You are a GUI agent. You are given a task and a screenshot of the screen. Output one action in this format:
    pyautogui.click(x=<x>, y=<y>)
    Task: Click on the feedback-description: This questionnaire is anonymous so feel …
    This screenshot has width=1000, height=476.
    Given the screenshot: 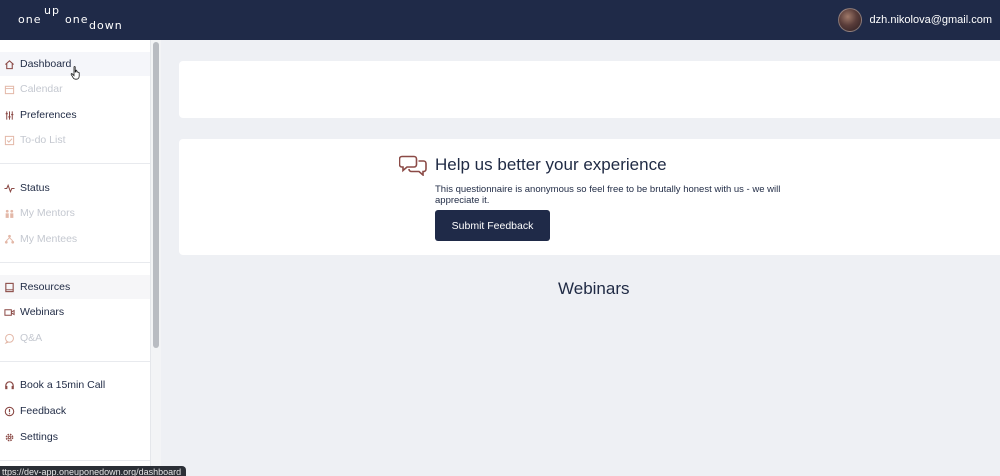 What is the action you would take?
    pyautogui.click(x=608, y=195)
    